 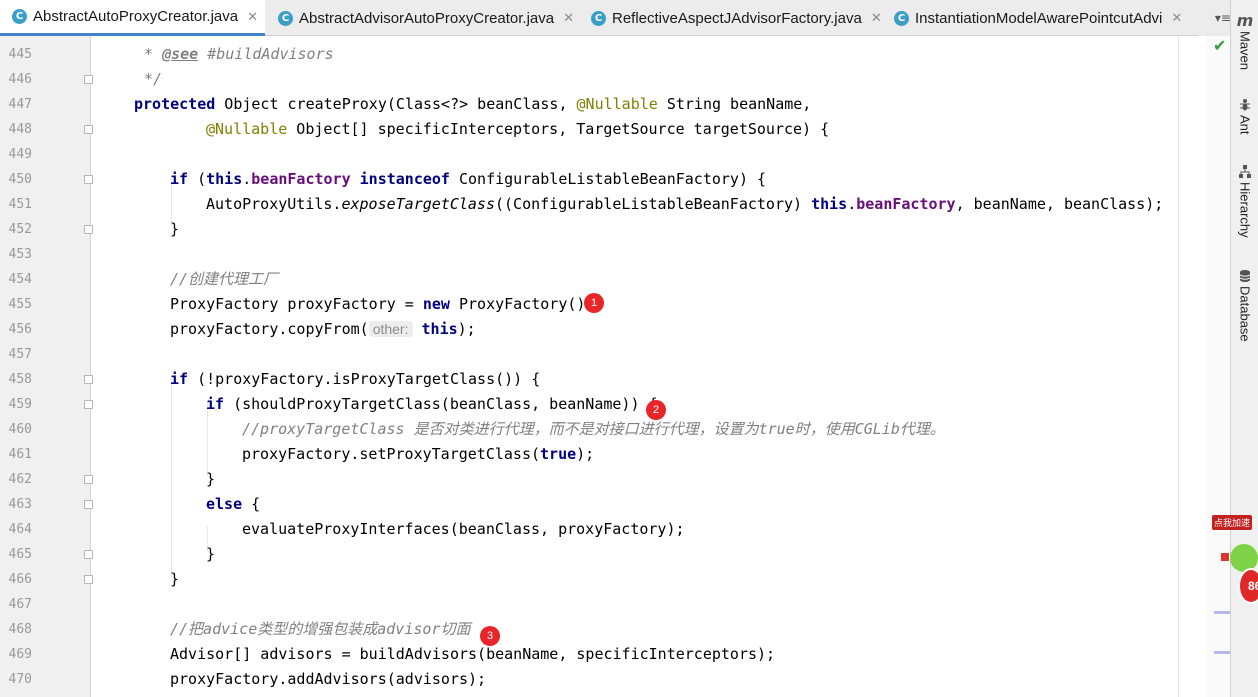 I want to click on line-number: 462, so click(x=20, y=479).